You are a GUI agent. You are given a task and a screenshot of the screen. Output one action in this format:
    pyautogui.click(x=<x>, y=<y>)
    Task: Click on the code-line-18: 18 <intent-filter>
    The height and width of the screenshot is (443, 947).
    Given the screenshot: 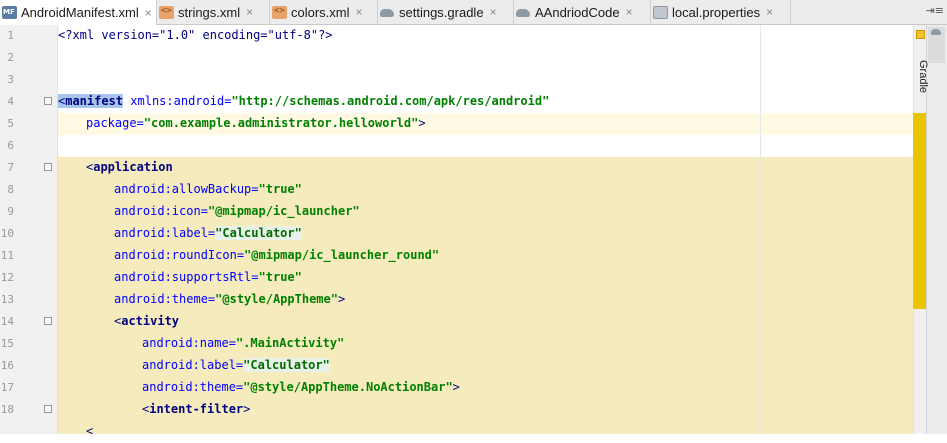 What is the action you would take?
    pyautogui.click(x=473, y=410)
    